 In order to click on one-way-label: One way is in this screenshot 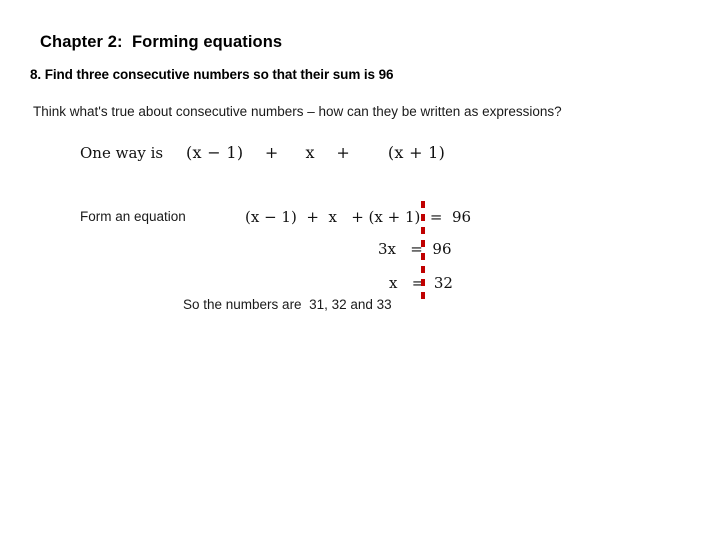, I will do `click(122, 153)`.